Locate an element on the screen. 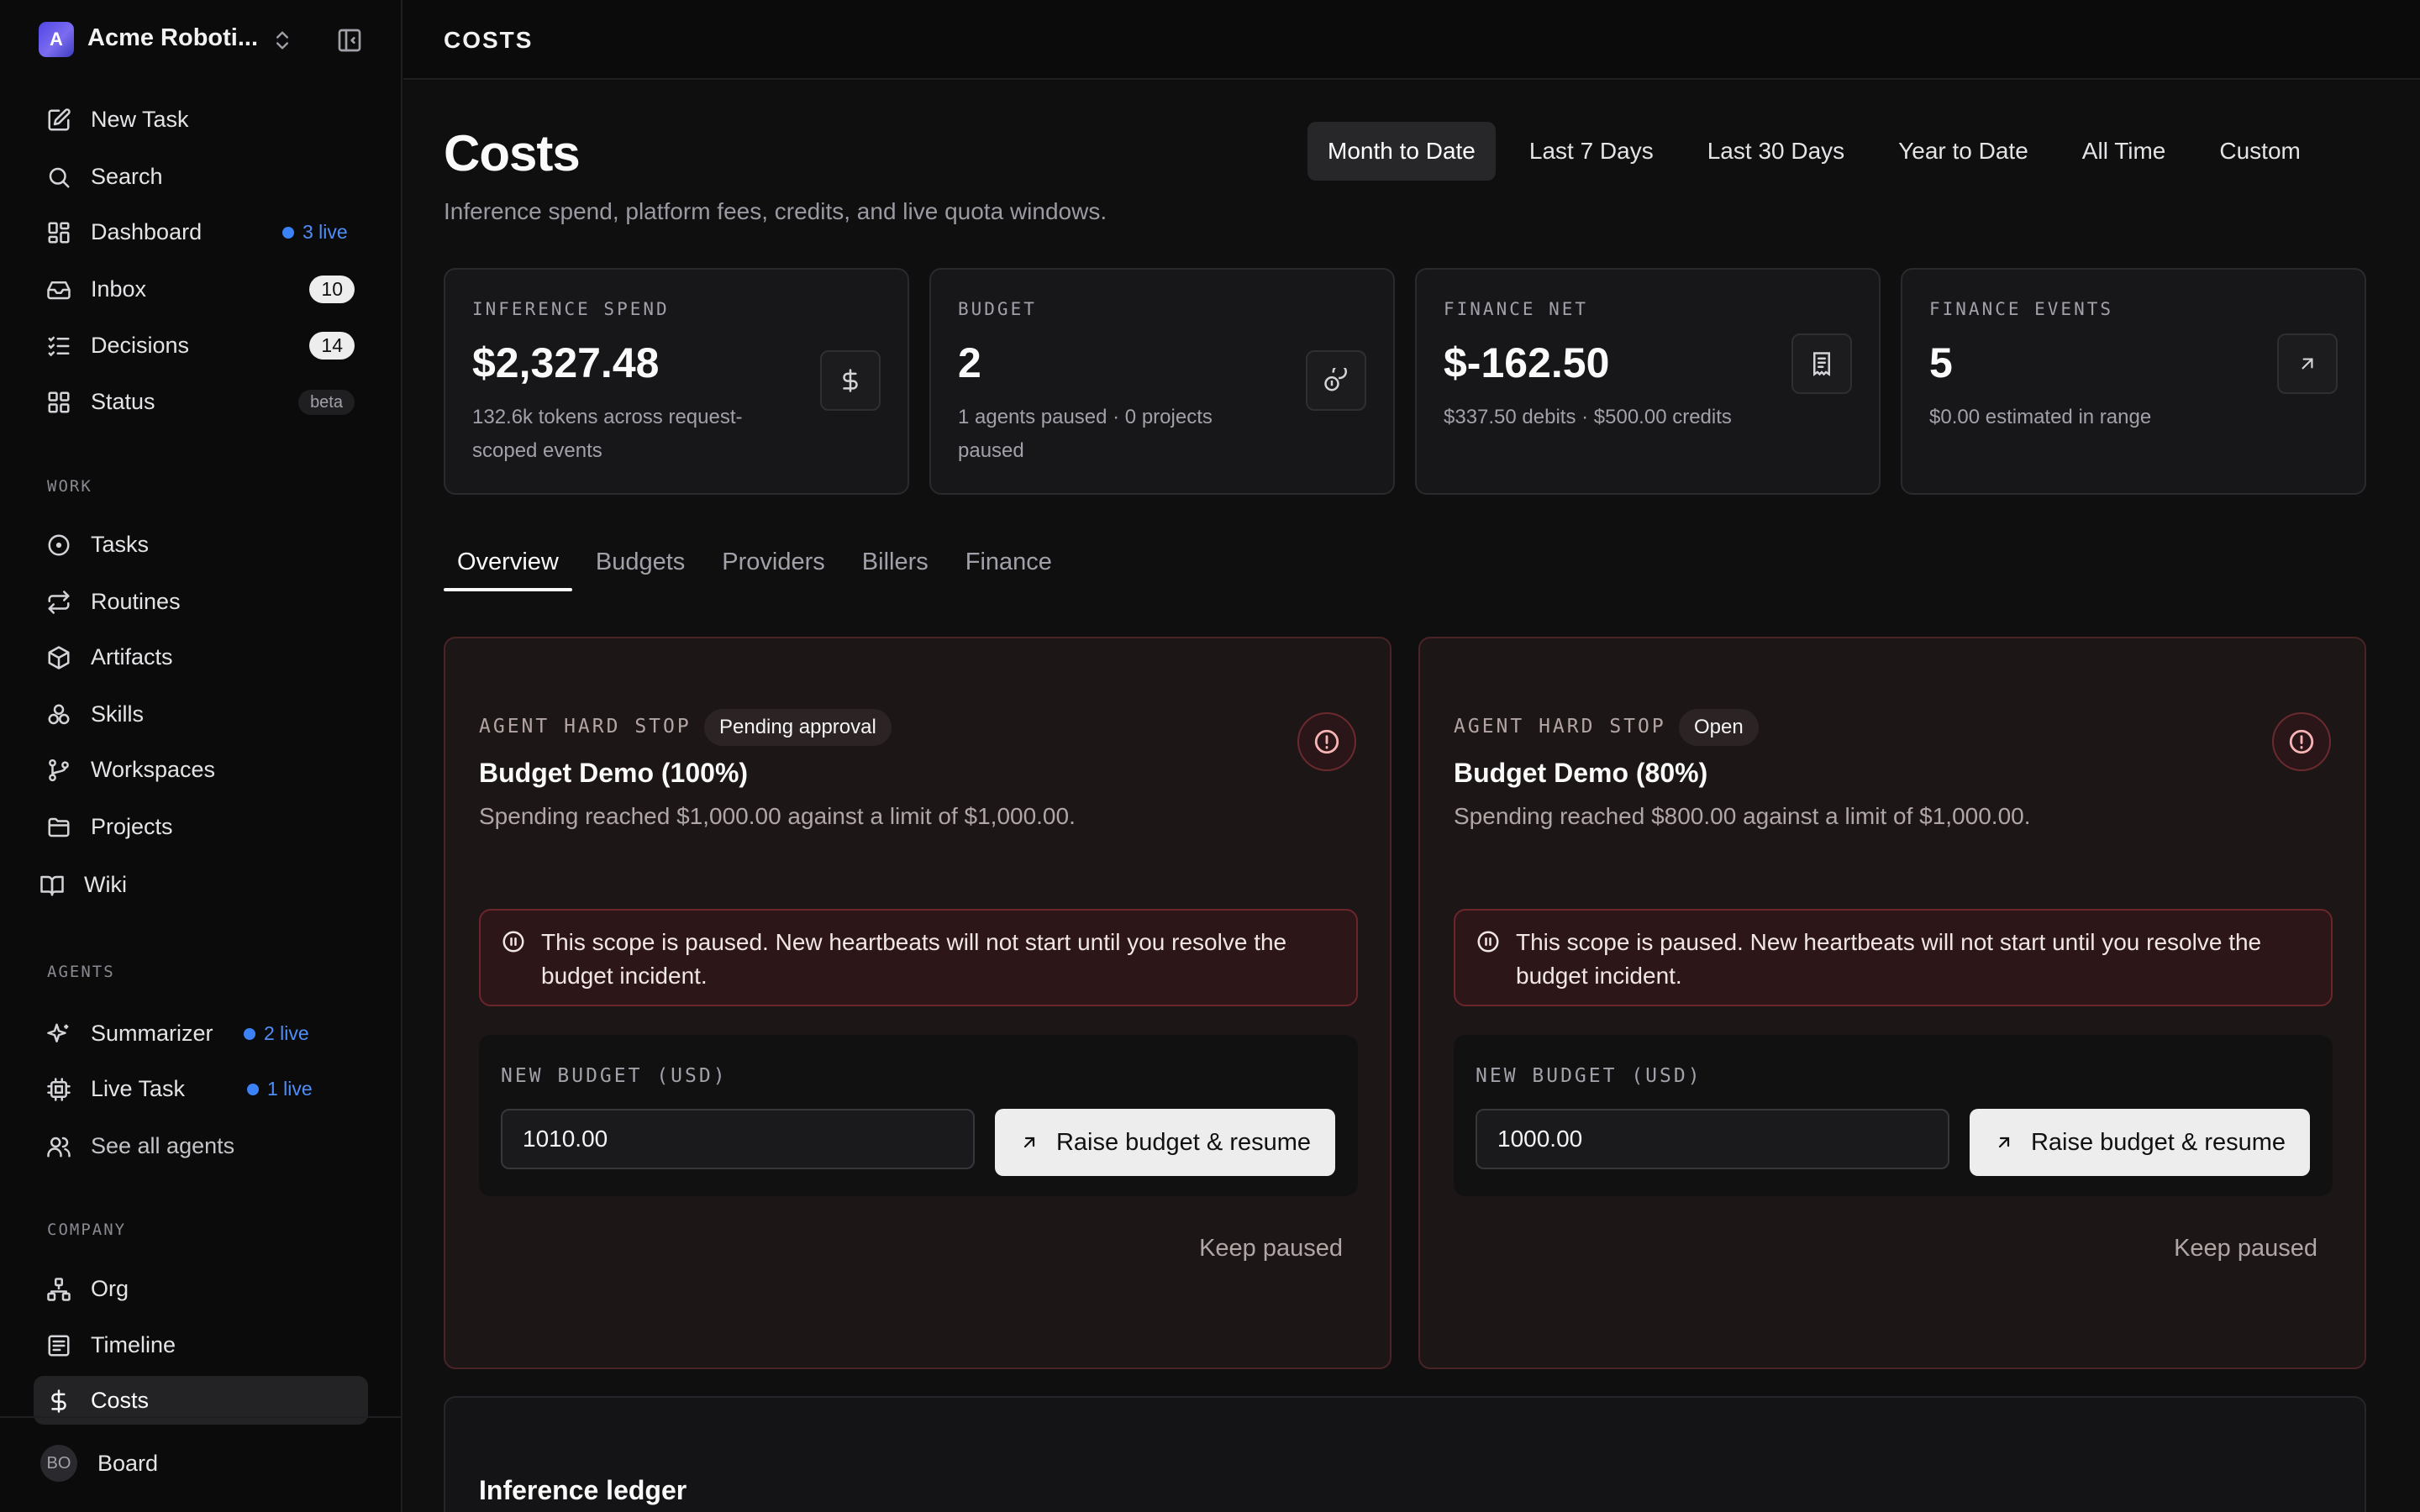 The width and height of the screenshot is (2420, 1512). sidebar-collapse-icon is located at coordinates (349, 40).